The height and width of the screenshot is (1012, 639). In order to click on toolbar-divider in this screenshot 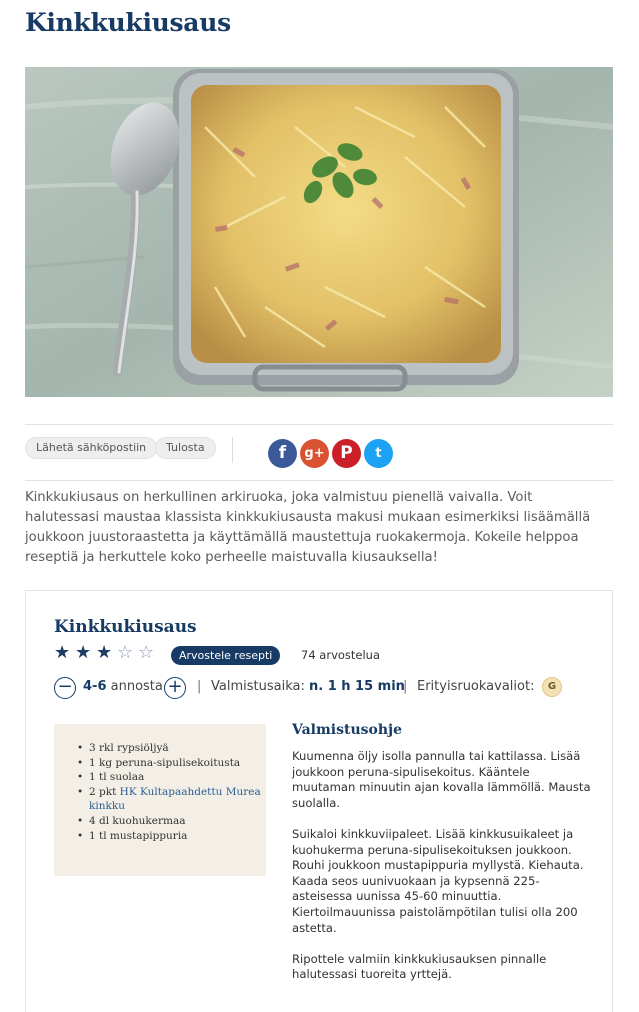, I will do `click(232, 450)`.